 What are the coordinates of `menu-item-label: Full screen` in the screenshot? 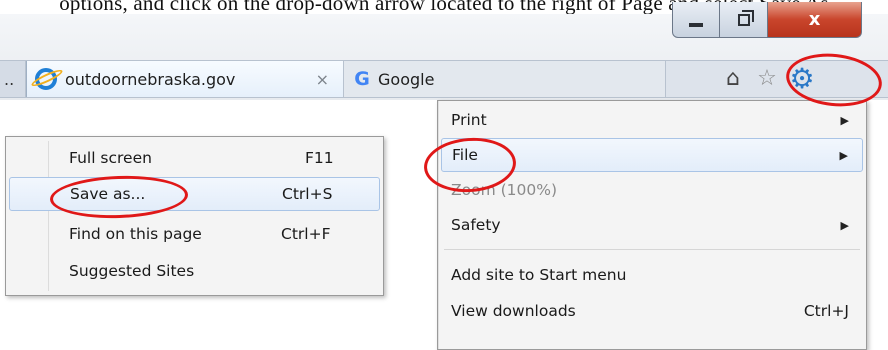 It's located at (110, 158).